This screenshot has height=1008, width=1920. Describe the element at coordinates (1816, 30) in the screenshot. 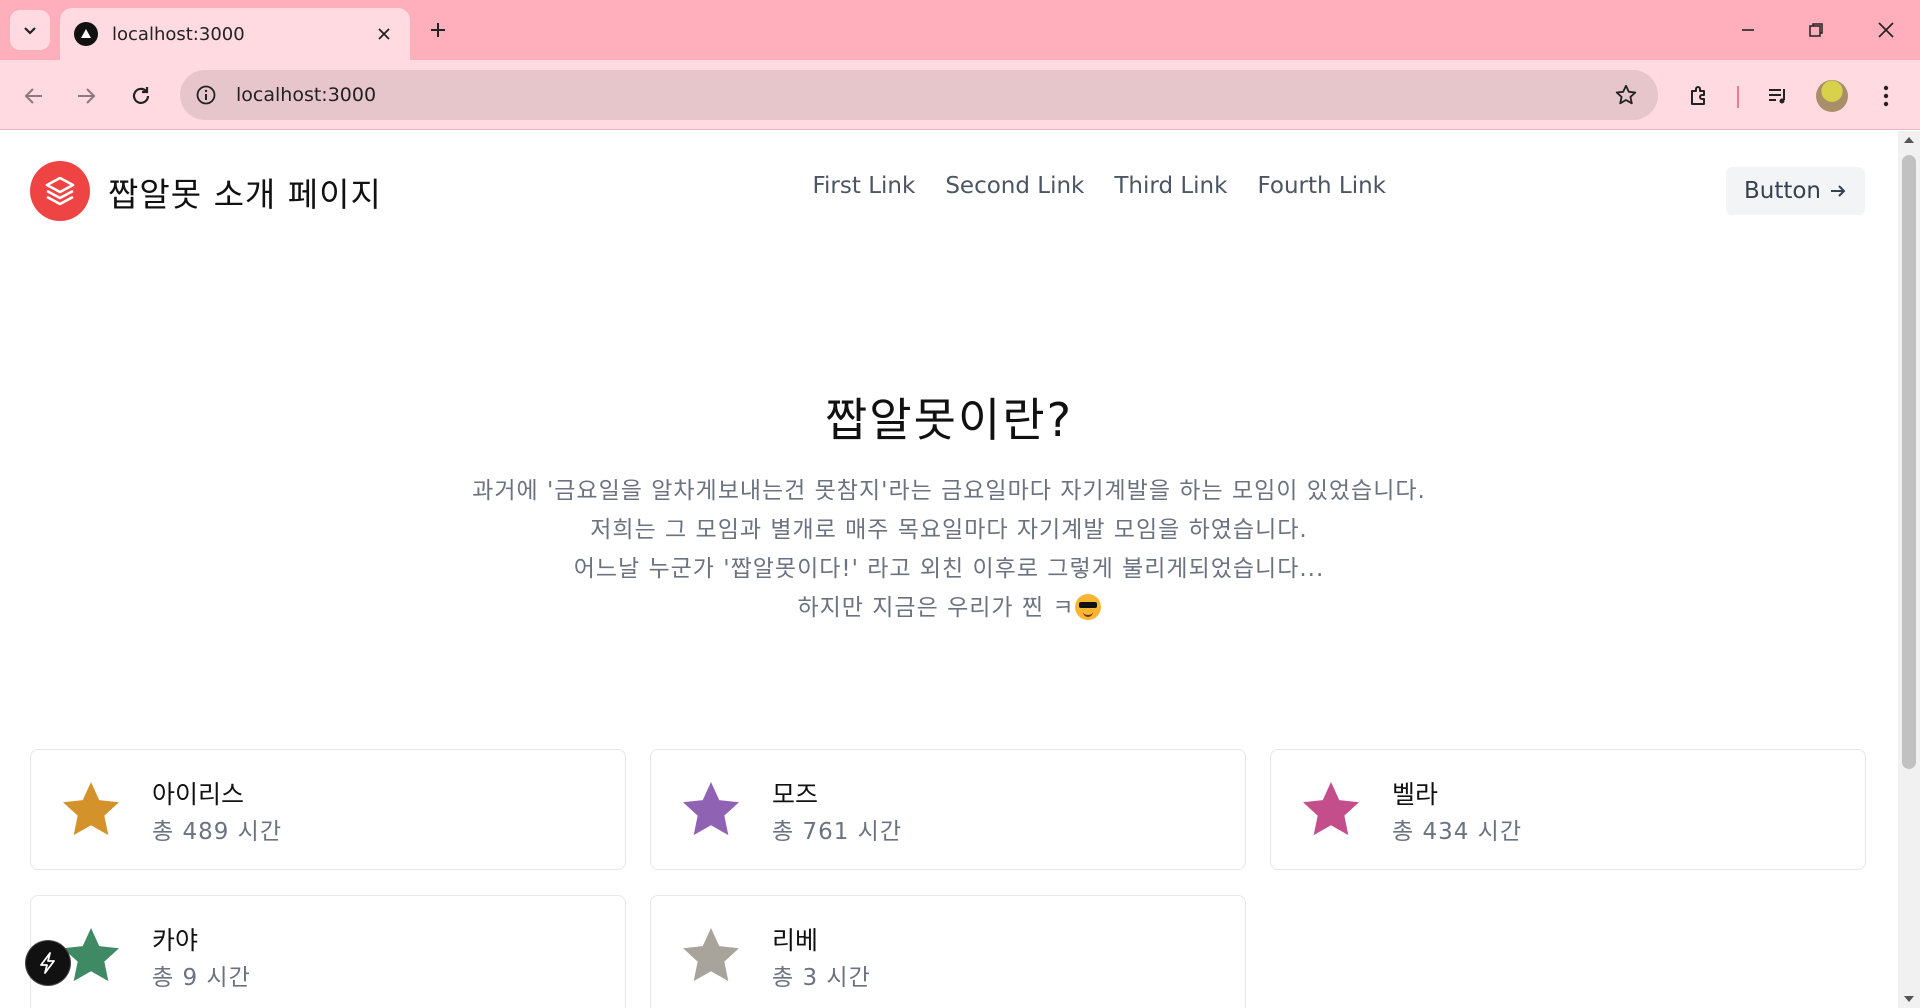

I see `restore-icon` at that location.